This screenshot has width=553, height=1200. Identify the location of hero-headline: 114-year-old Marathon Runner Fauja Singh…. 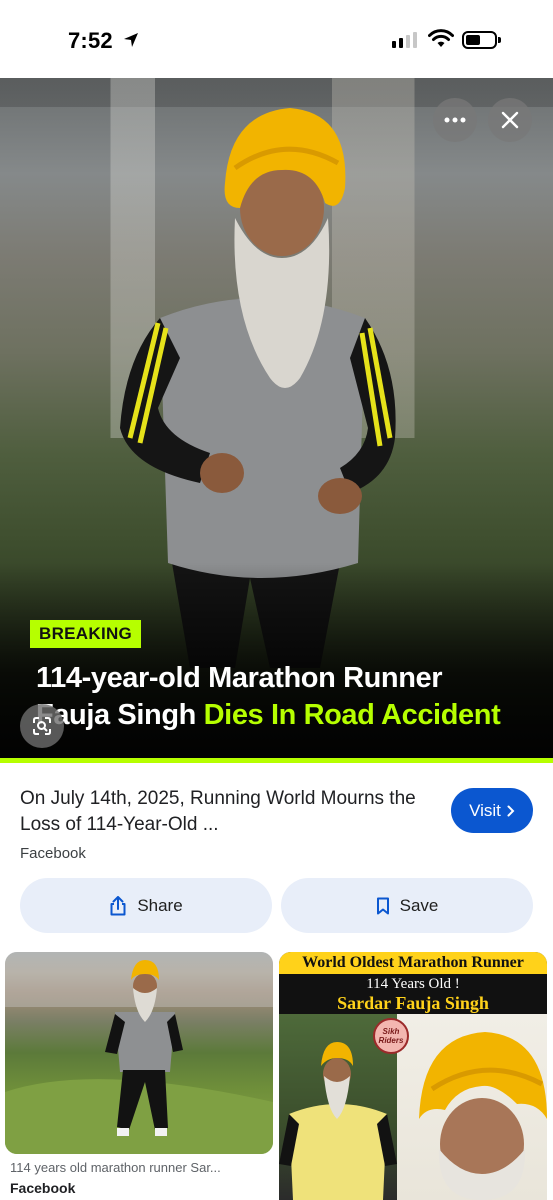
(286, 697).